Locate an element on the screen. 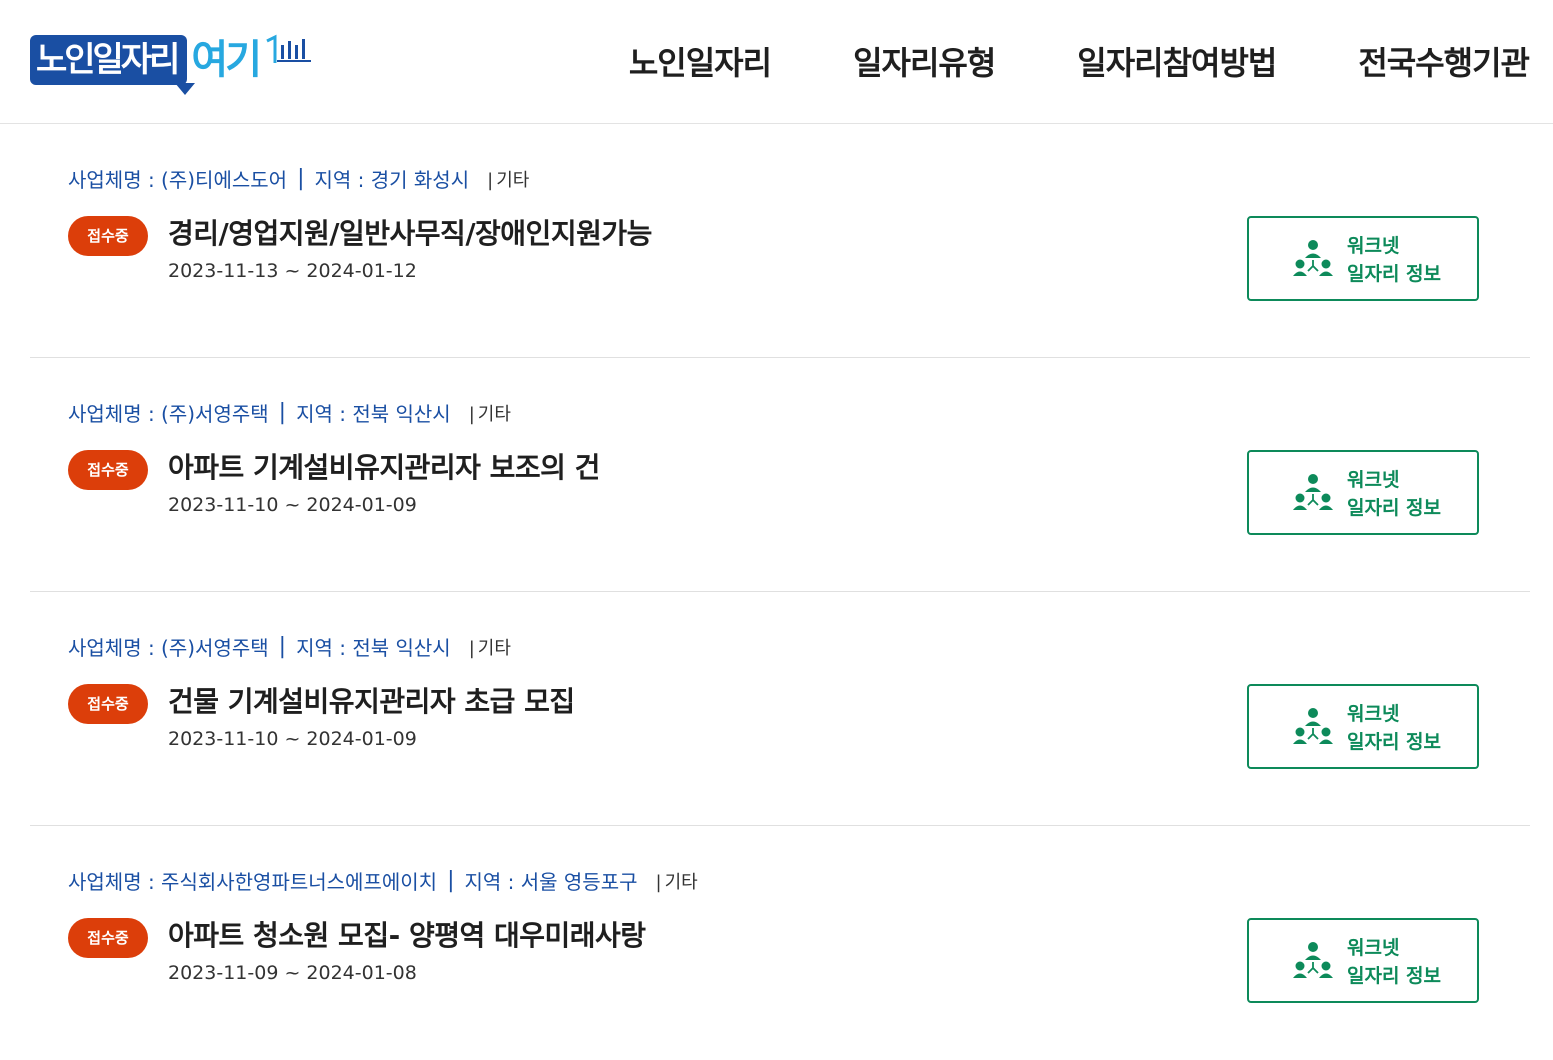  nav-item-agencies: 전국수행기관 is located at coordinates (1444, 61).